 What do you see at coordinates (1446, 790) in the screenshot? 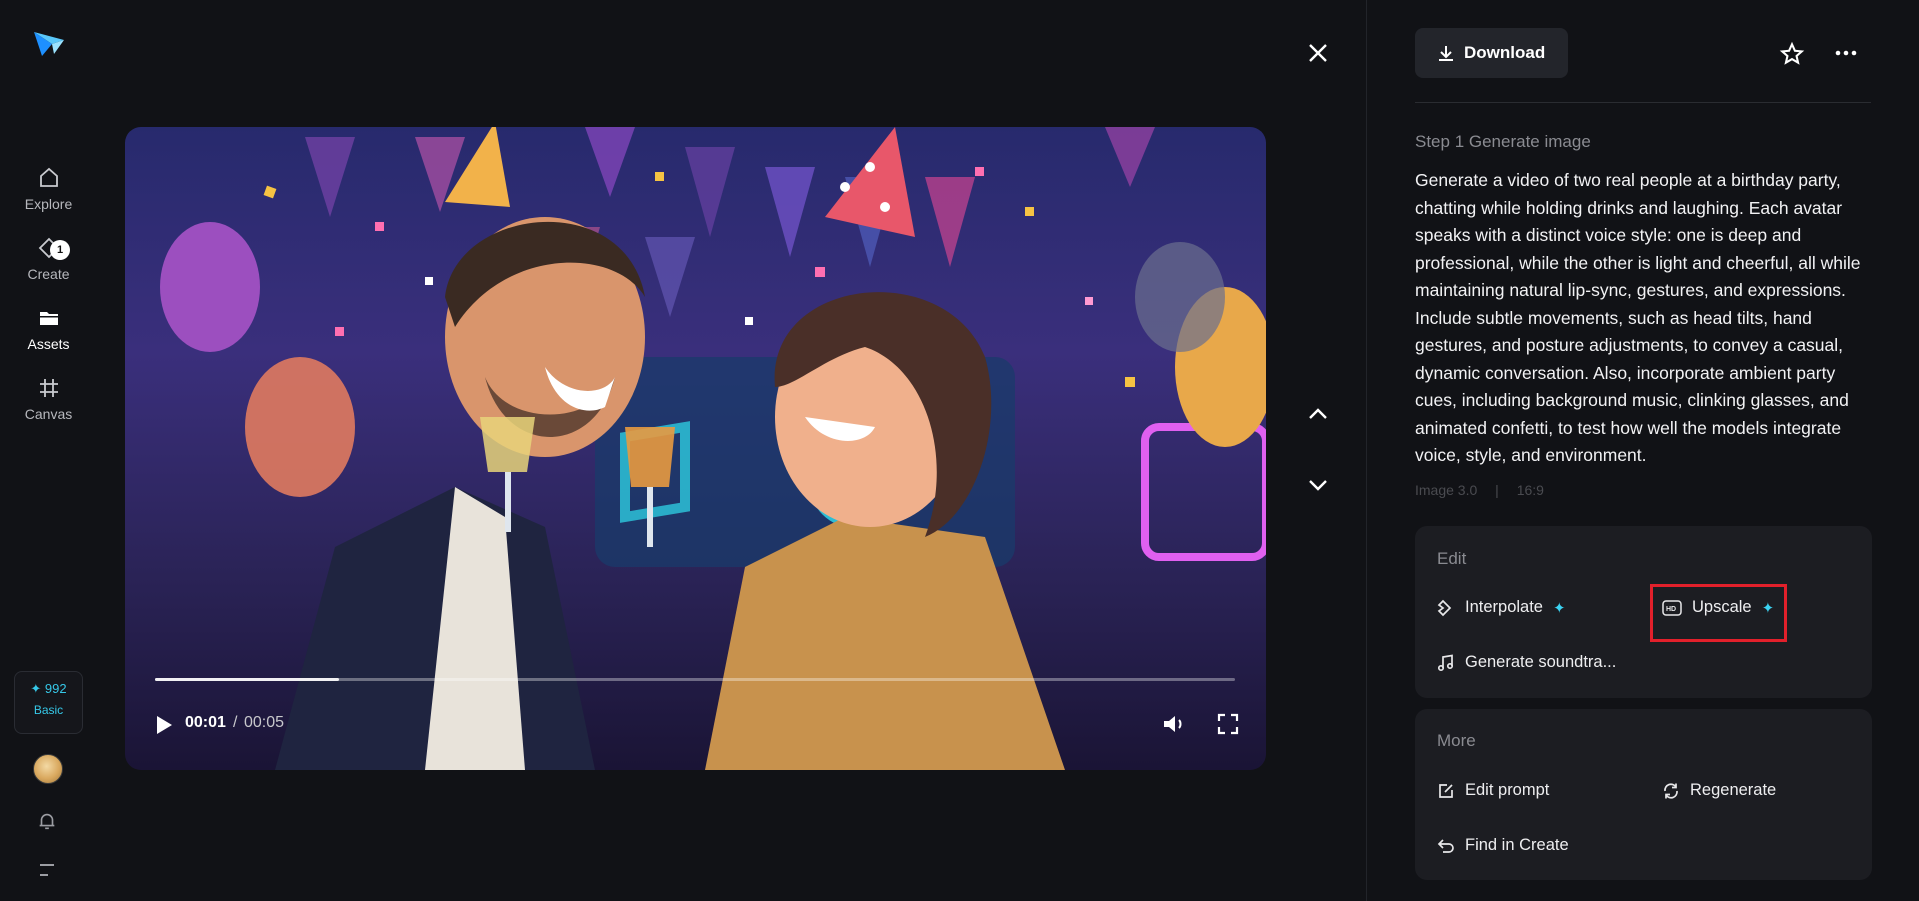
I see `edit-prompt-icon` at bounding box center [1446, 790].